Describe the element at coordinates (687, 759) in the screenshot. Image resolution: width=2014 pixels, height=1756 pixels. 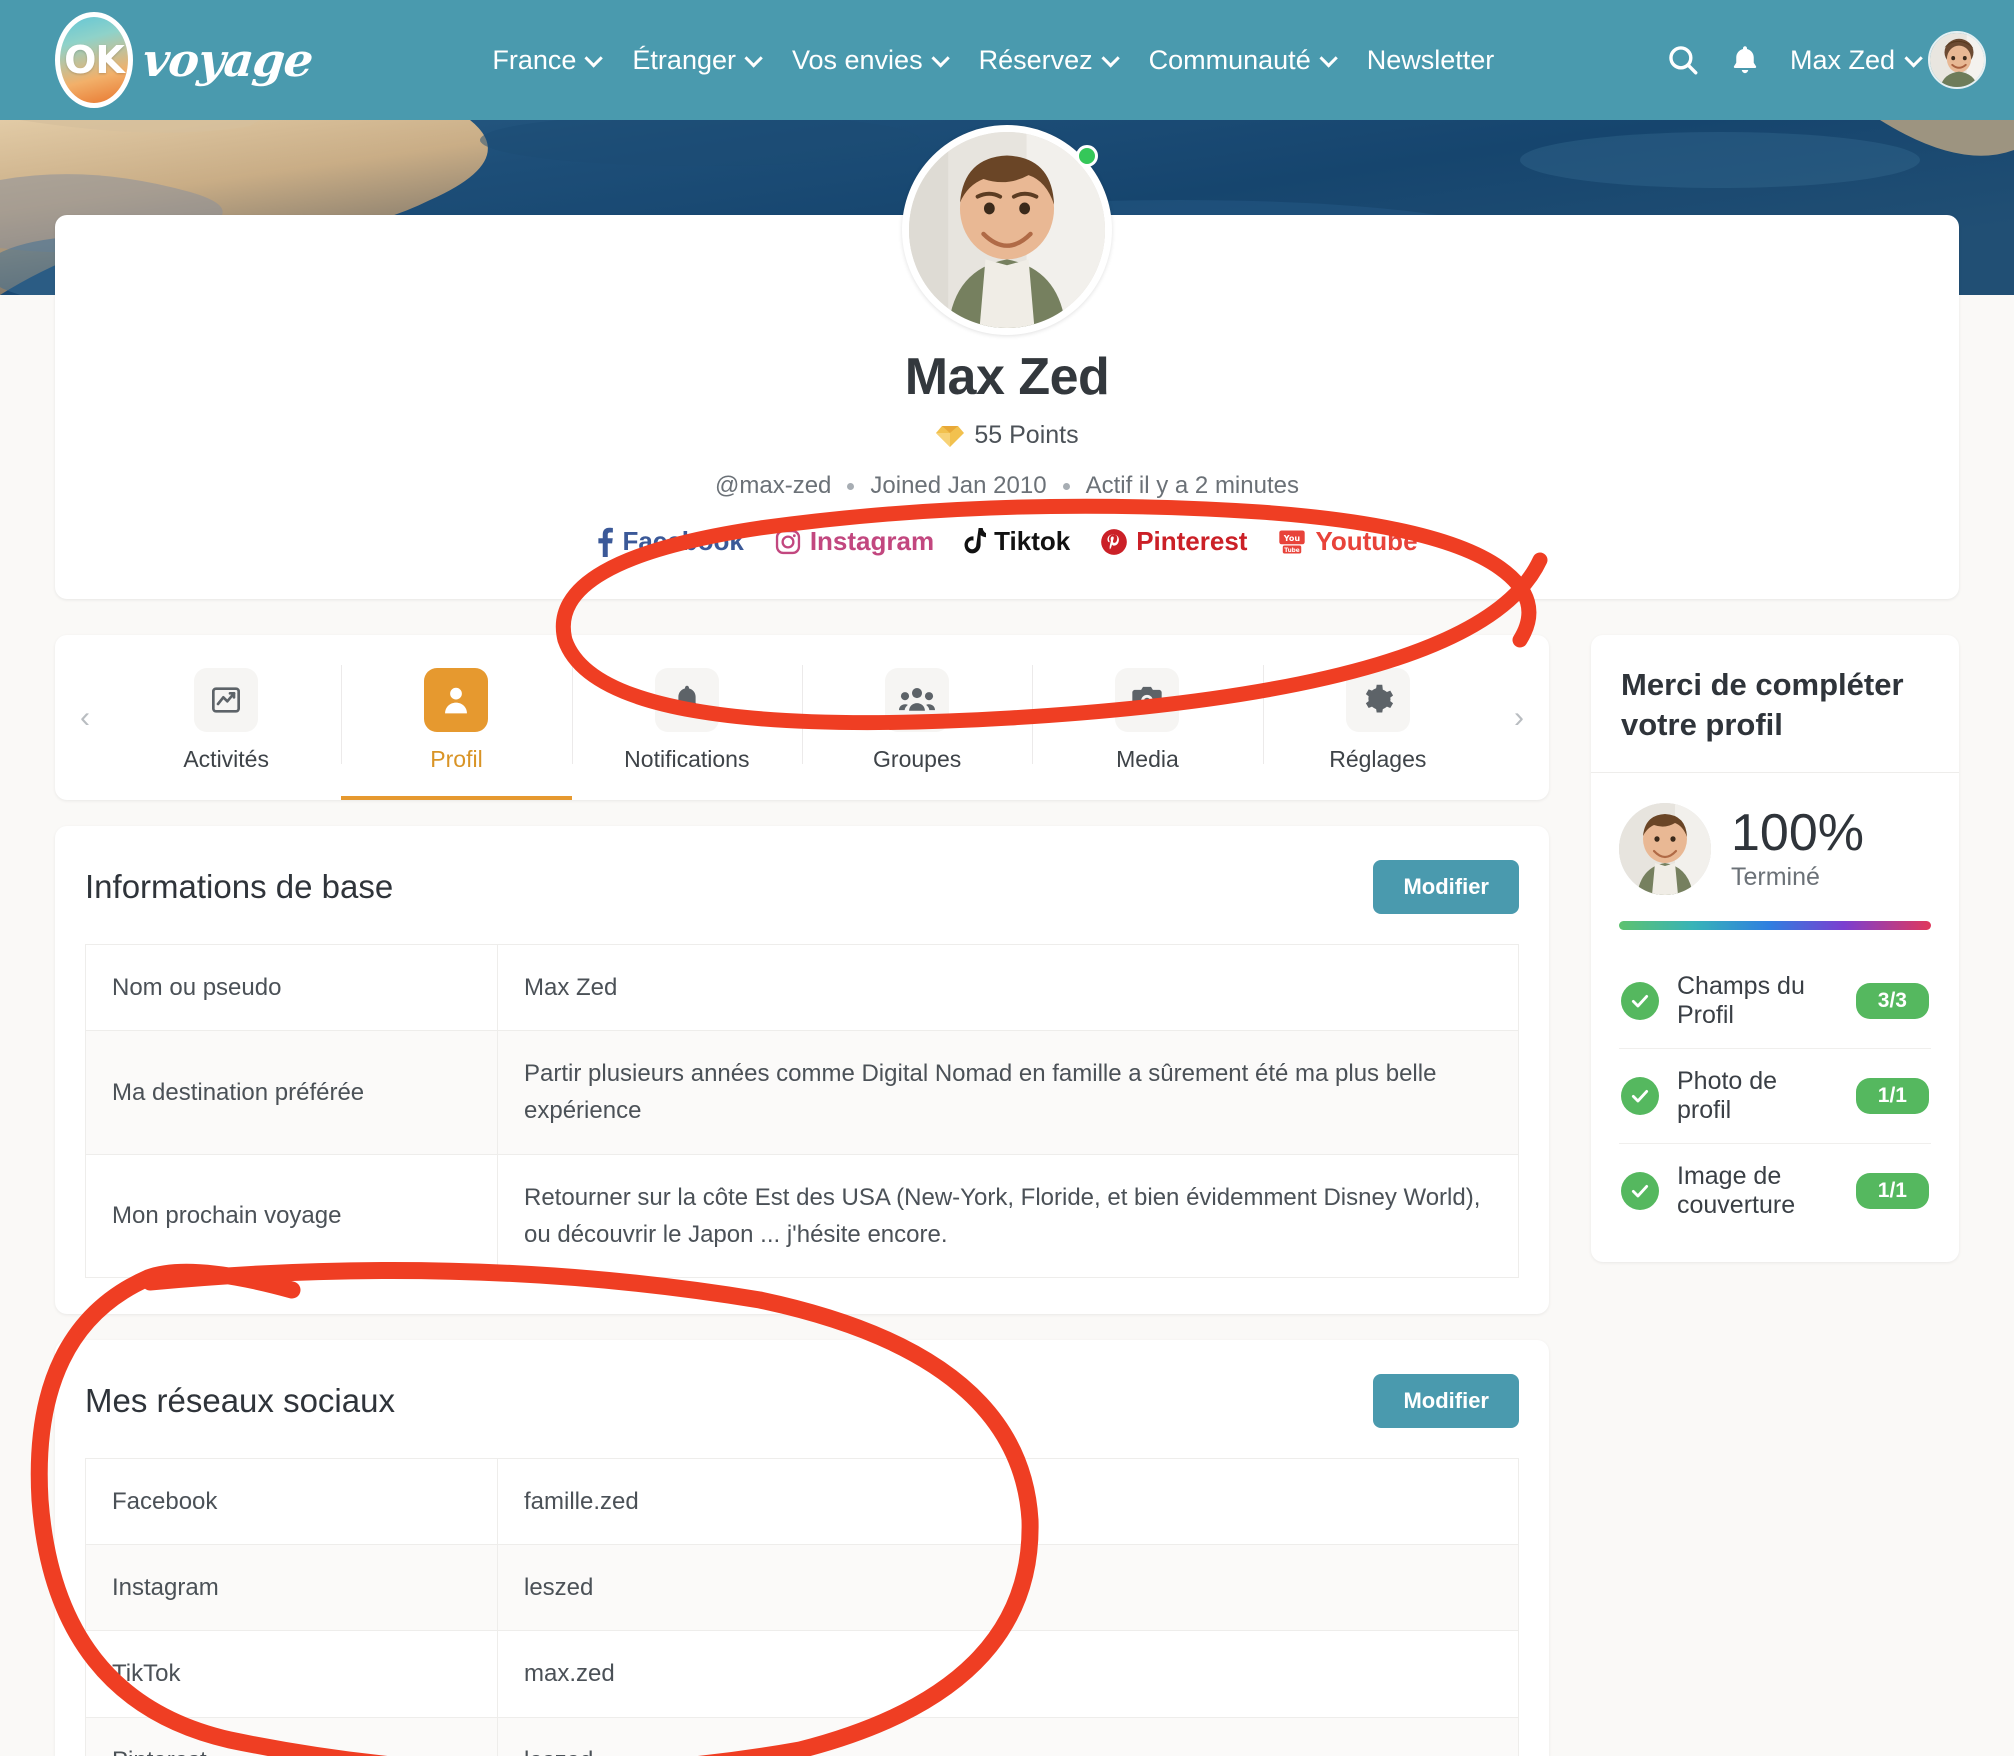
I see `tab-label: Notifications` at that location.